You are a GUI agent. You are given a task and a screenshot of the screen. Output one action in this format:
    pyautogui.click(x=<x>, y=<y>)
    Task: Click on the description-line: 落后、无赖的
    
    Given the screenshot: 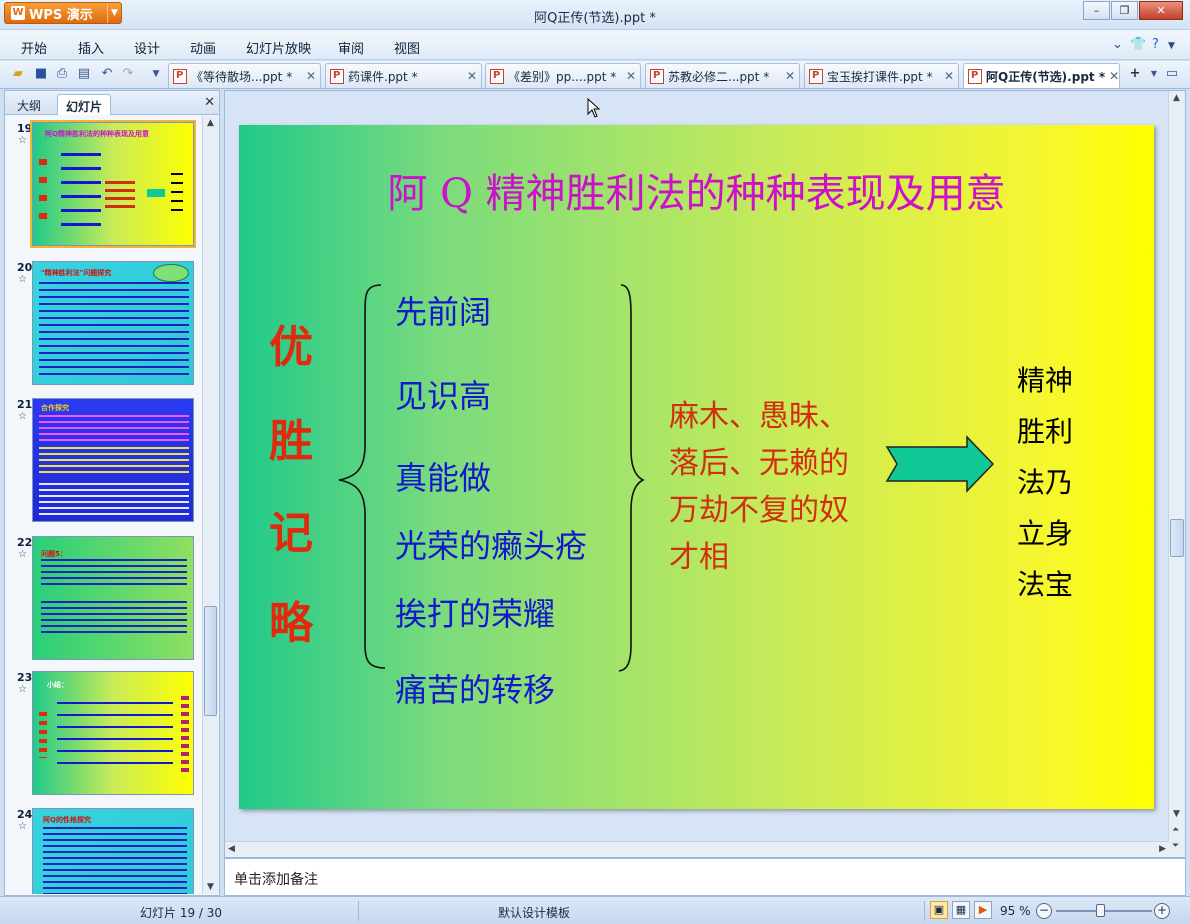 What is the action you would take?
    pyautogui.click(x=759, y=463)
    